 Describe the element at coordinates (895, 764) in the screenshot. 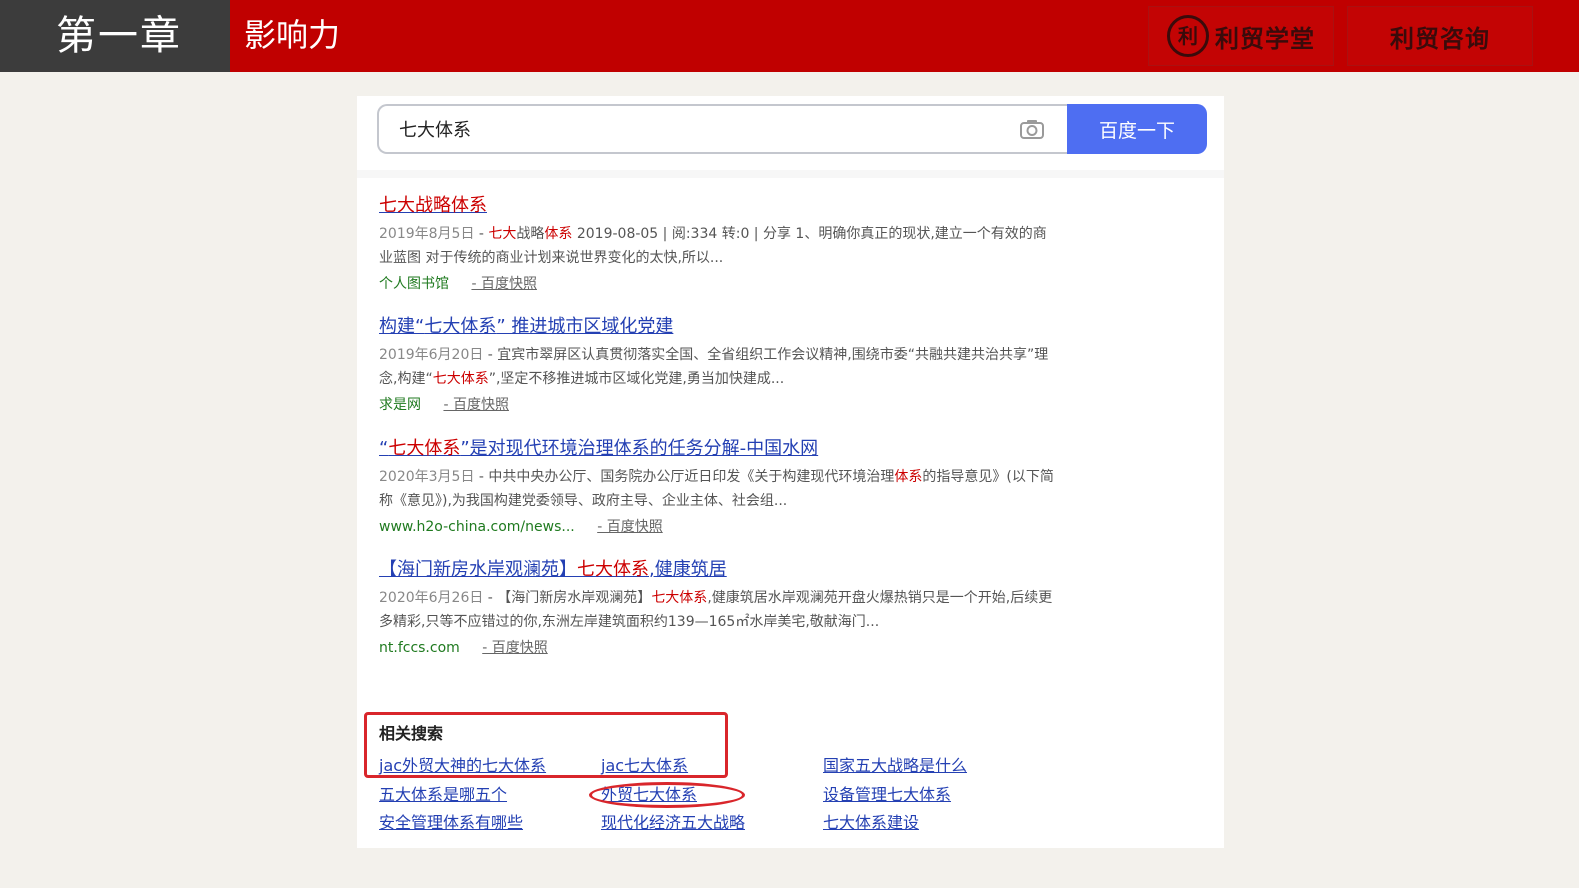

I see `related-link: 国家五大战略是什么` at that location.